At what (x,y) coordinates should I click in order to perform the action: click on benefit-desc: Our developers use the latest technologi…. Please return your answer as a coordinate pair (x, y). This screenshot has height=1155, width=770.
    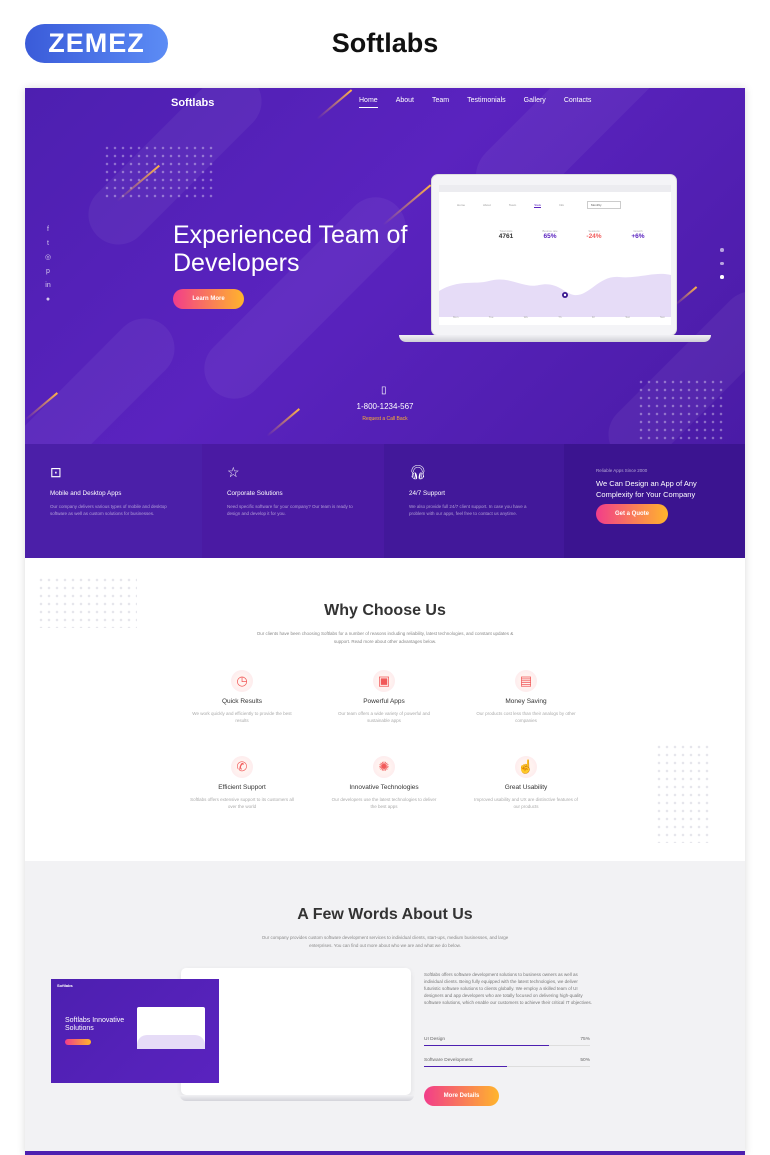
    Looking at the image, I should click on (384, 803).